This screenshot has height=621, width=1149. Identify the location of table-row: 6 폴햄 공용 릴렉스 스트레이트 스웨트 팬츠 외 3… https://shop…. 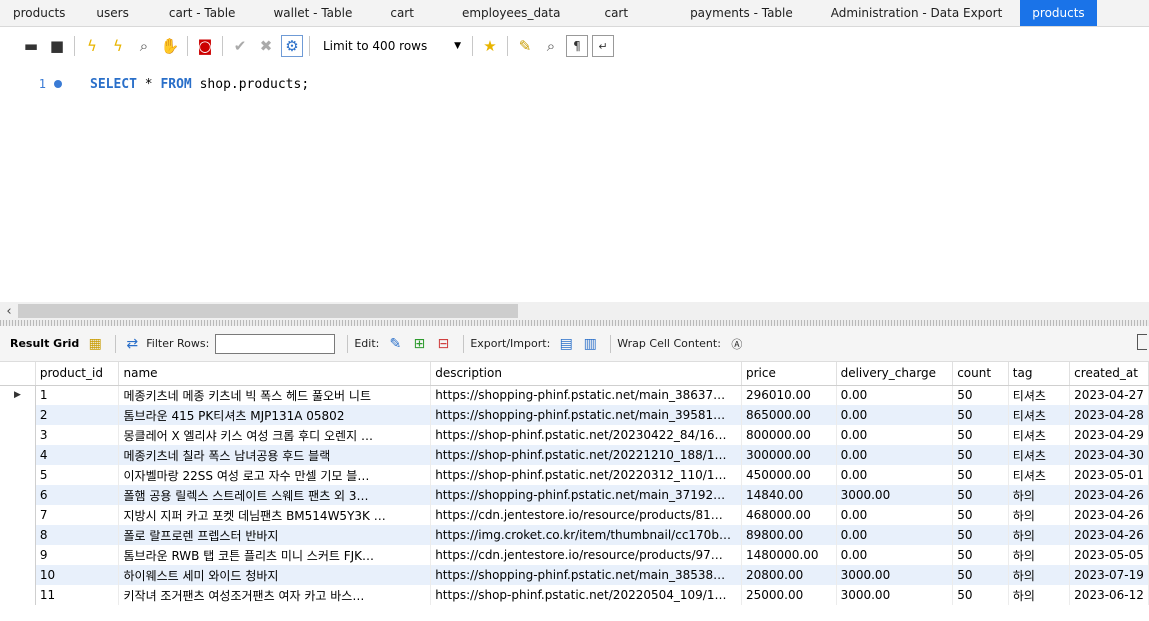
(574, 495).